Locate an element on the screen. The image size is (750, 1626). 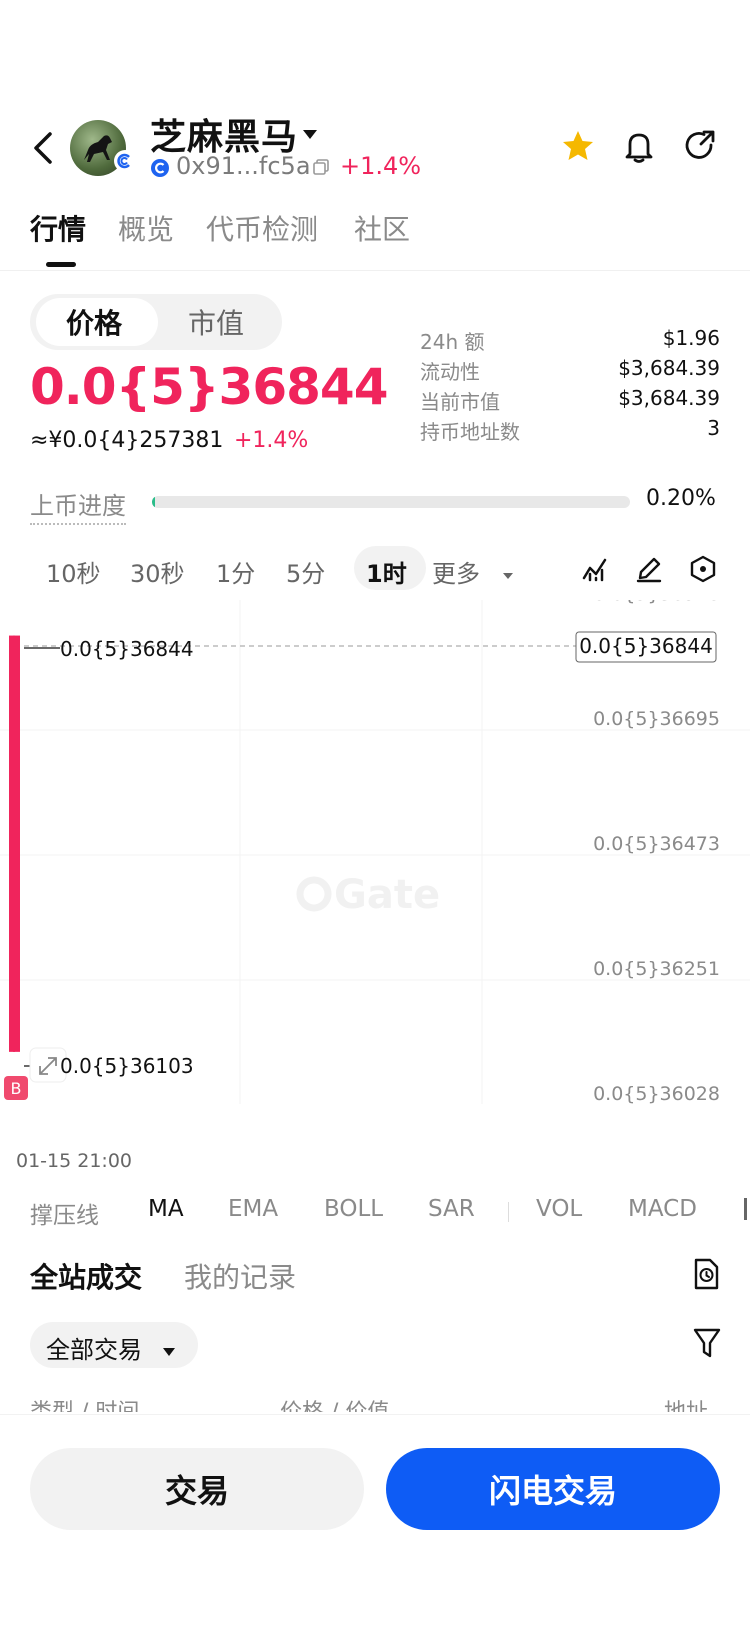
chain-icon is located at coordinates (160, 168).